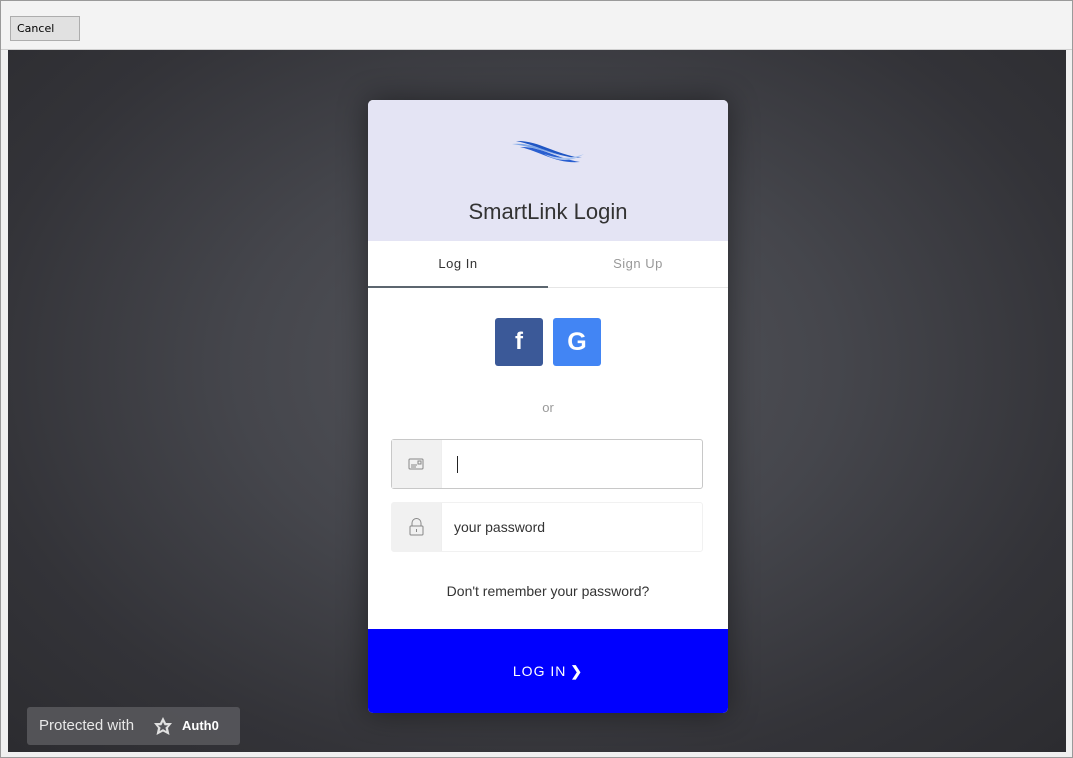 Image resolution: width=1073 pixels, height=758 pixels. I want to click on log-in-button: LOG IN ❯, so click(548, 671).